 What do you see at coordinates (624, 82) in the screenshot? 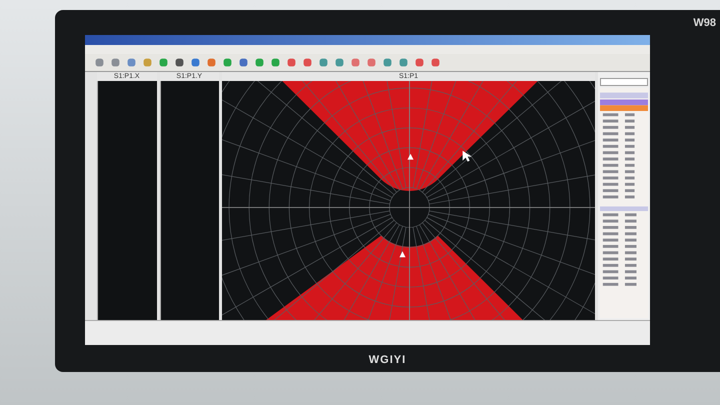
I see `dropdown-field` at bounding box center [624, 82].